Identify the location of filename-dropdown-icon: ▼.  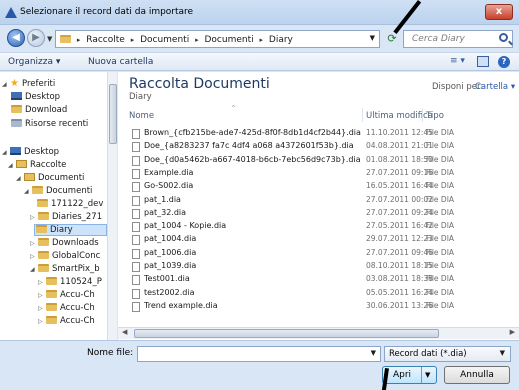
(373, 353).